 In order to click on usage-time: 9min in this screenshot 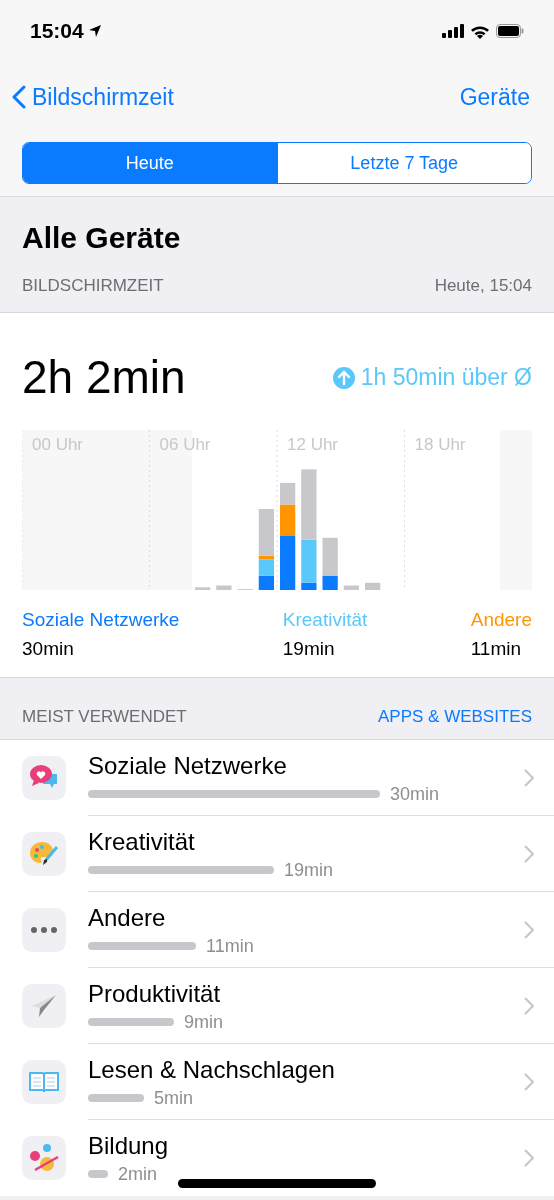, I will do `click(203, 1021)`.